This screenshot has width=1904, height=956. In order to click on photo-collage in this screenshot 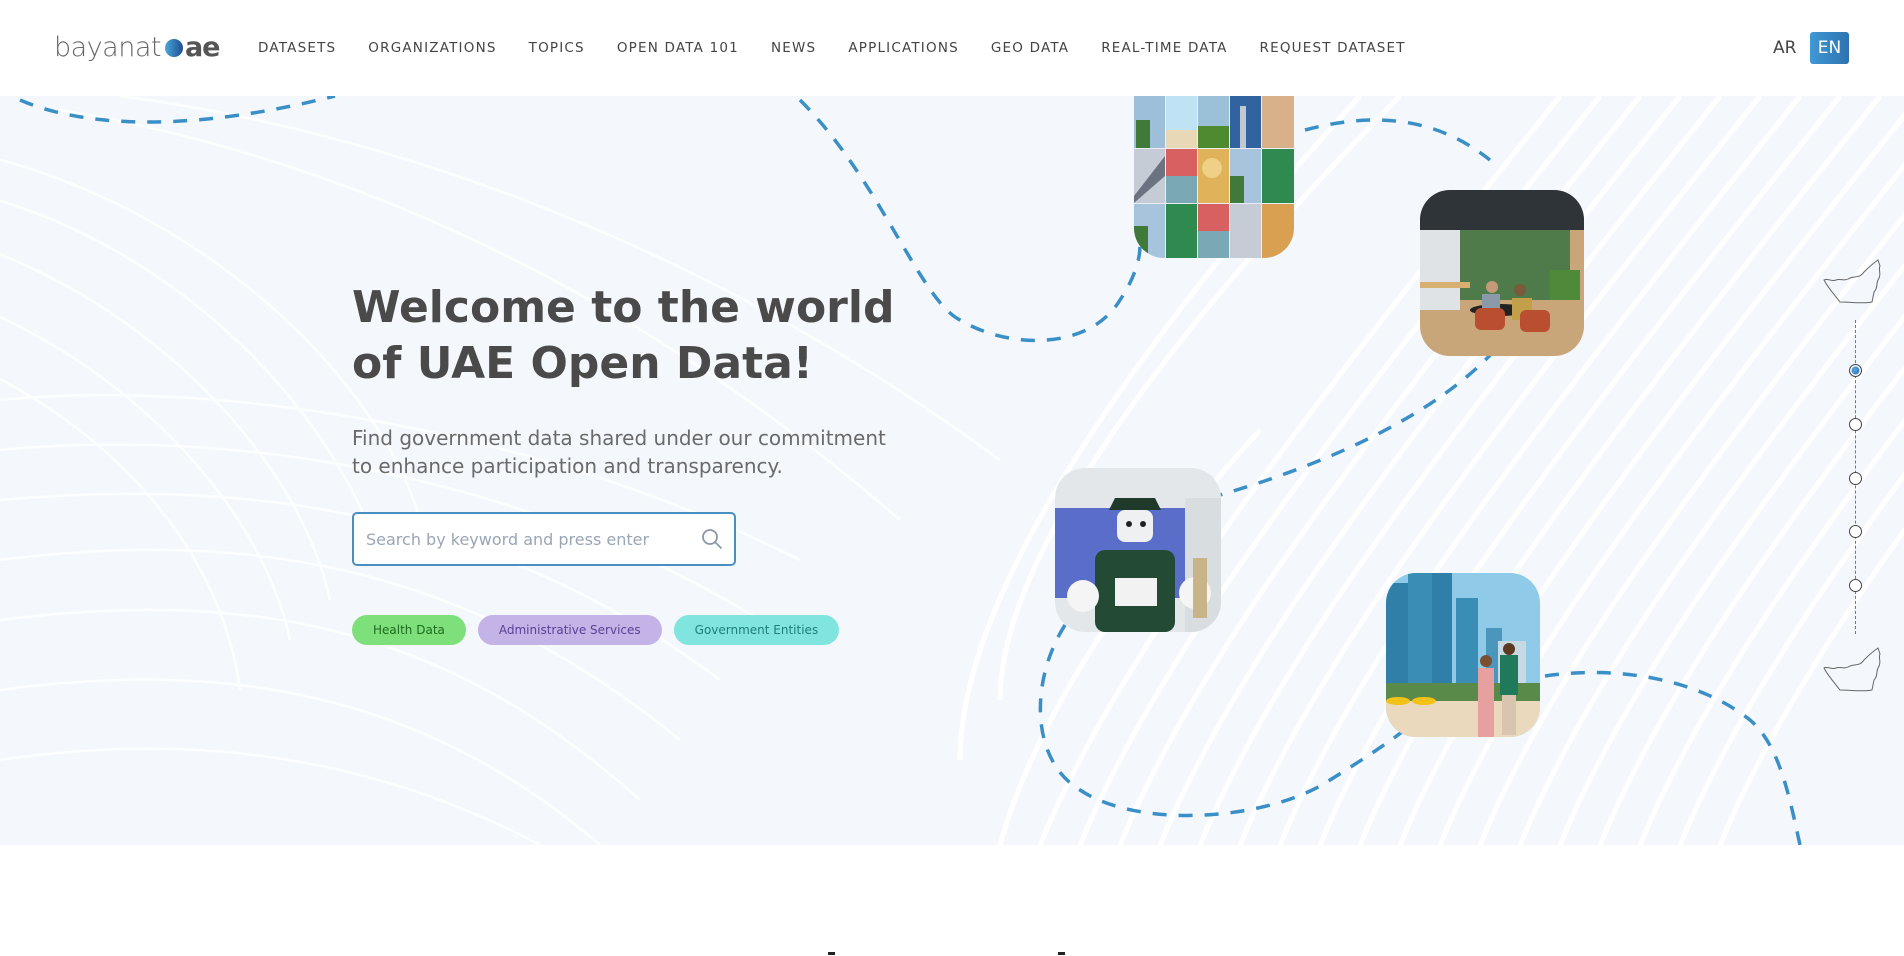, I will do `click(1214, 177)`.